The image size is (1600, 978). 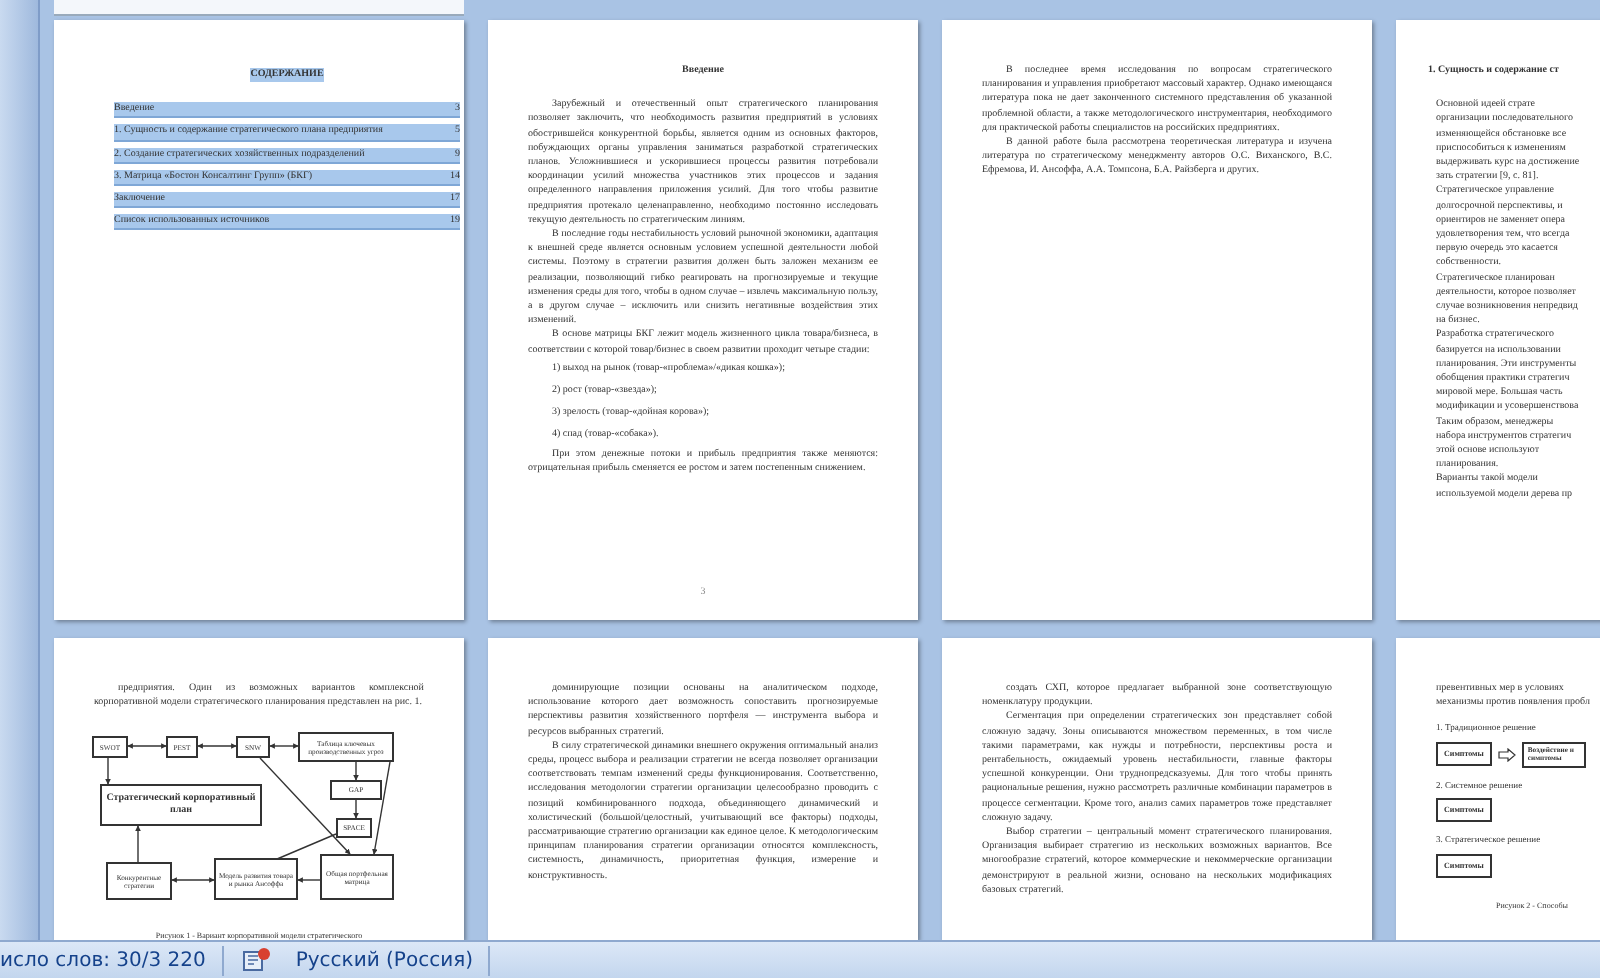 What do you see at coordinates (103, 961) in the screenshot?
I see `word-count: исло слов: 30/3 220` at bounding box center [103, 961].